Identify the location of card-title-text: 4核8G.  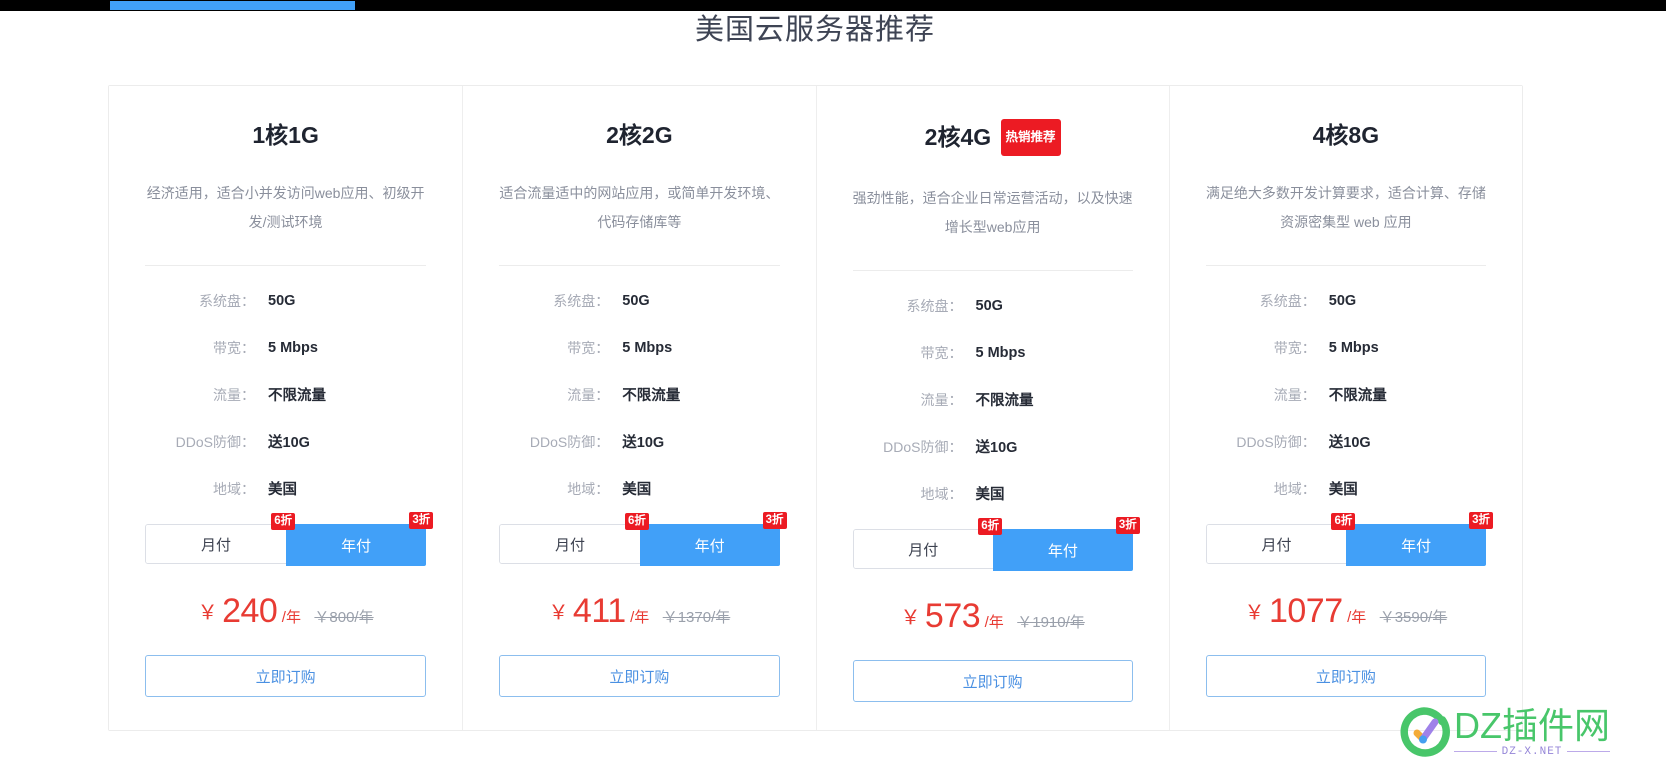
(1346, 135).